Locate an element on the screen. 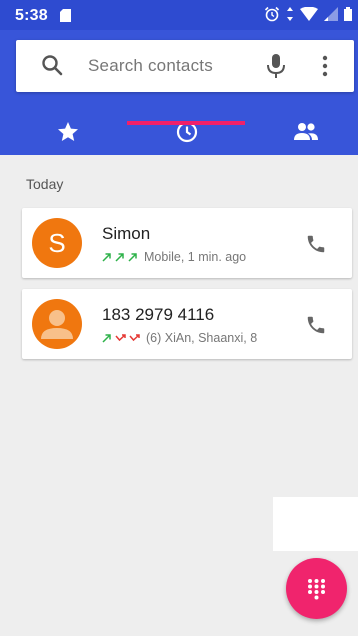 This screenshot has height=636, width=358. status-time: 5:38 is located at coordinates (31, 15).